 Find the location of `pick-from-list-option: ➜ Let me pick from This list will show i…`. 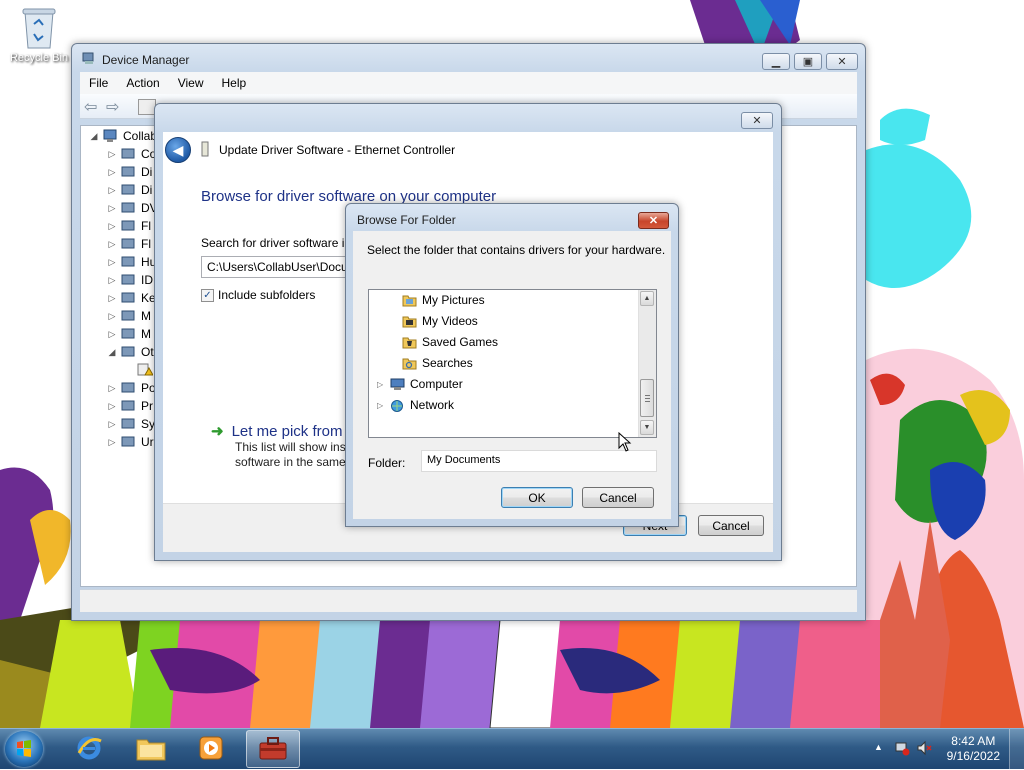

pick-from-list-option: ➜ Let me pick from This list will show i… is located at coordinates (280, 446).